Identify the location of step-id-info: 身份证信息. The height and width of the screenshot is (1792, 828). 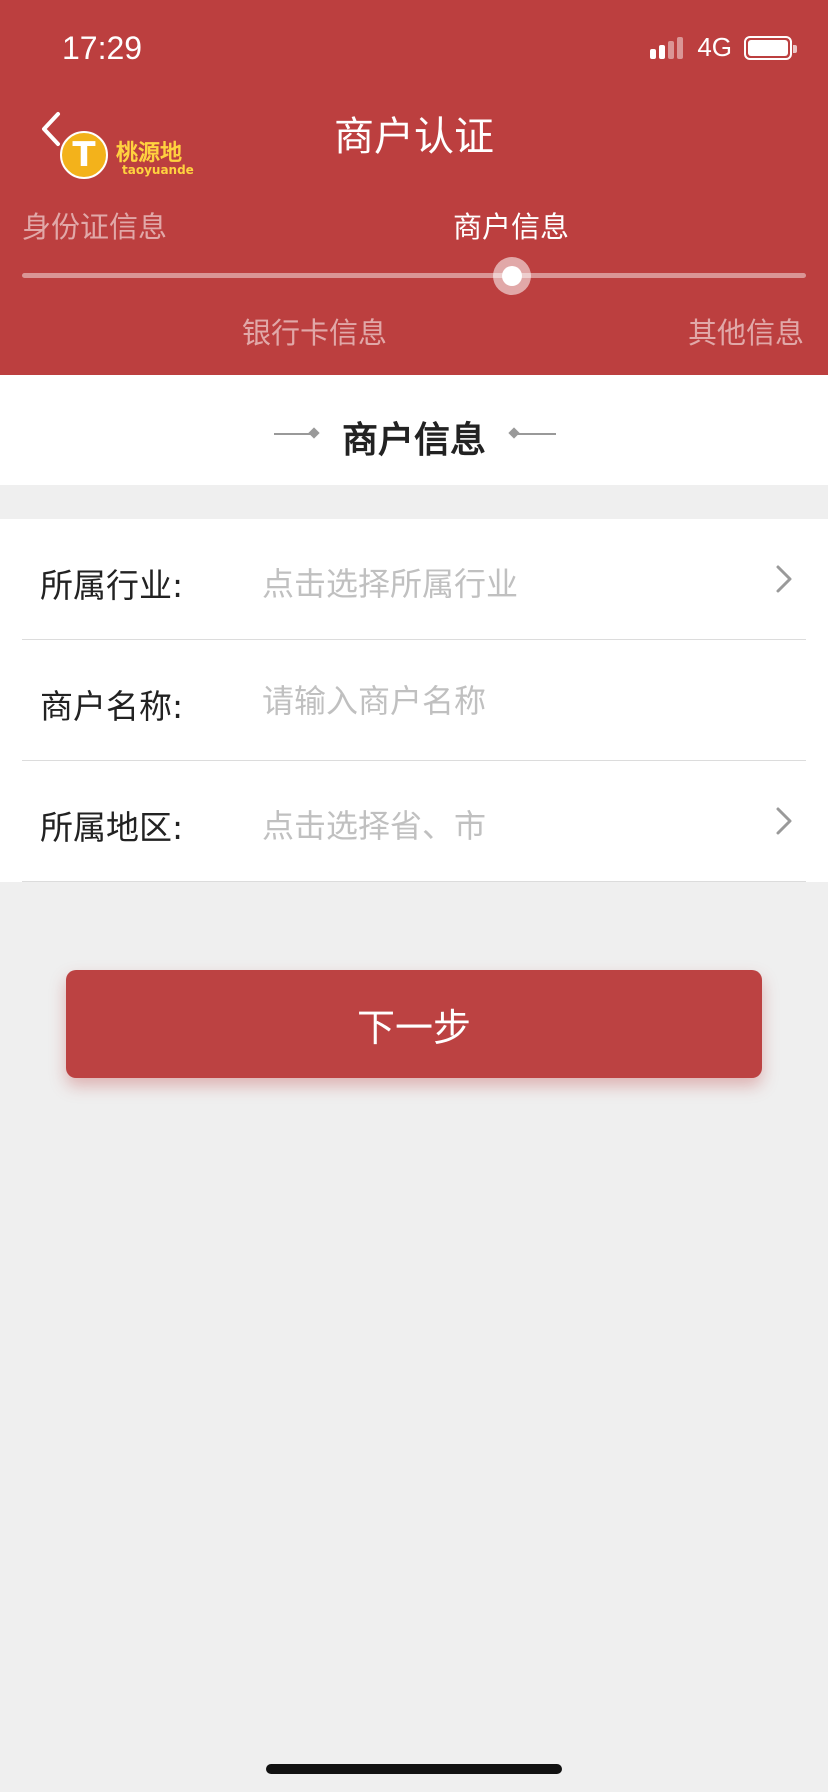
(94, 225).